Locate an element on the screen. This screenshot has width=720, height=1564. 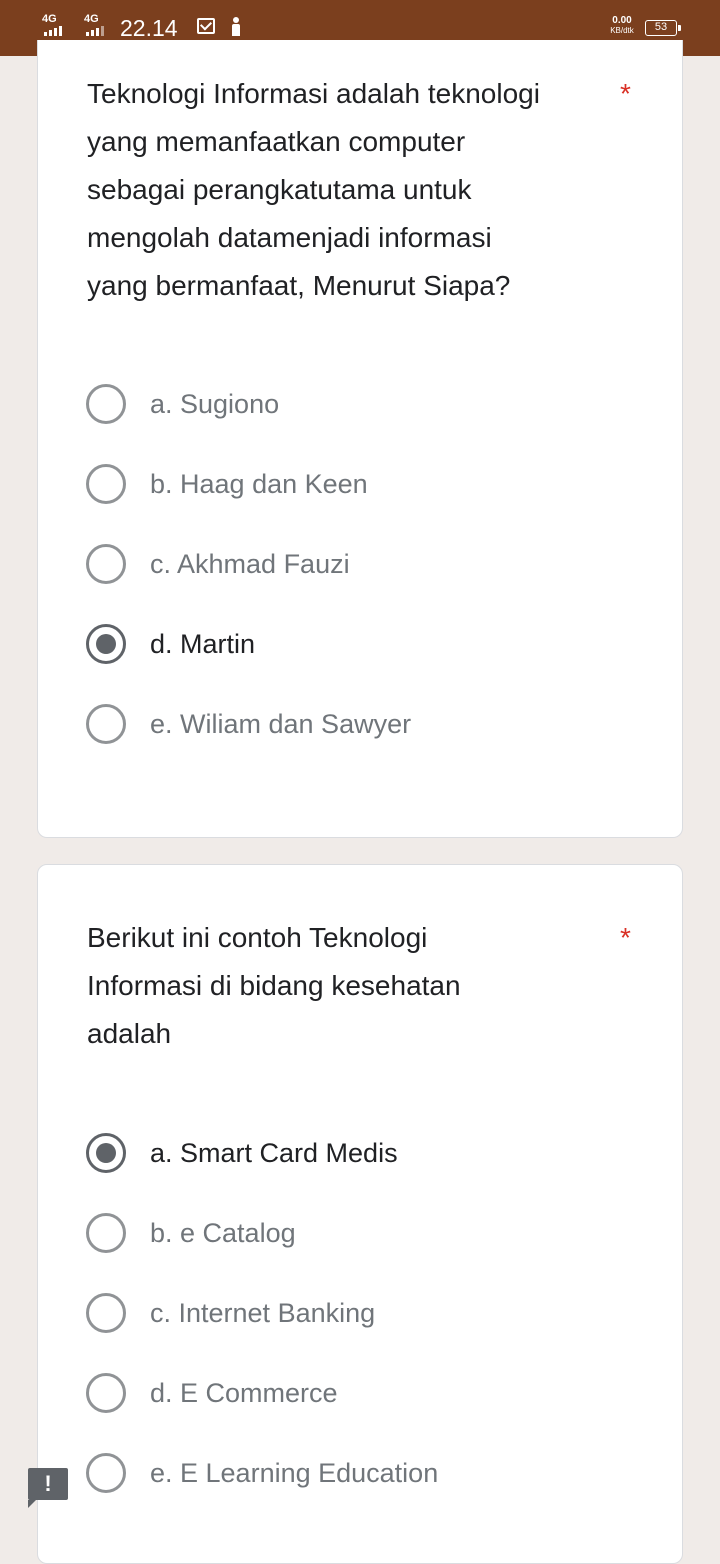
option-label: c. Akhmad Fauzi is located at coordinates (250, 563).